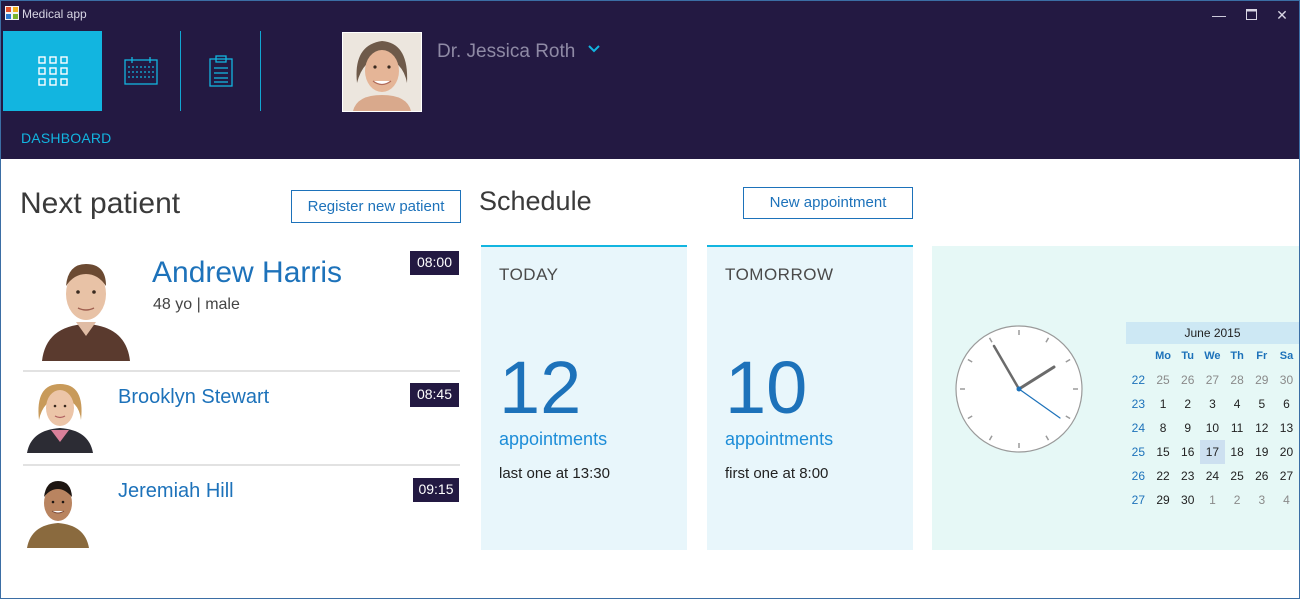  I want to click on schedule-heading: Schedule, so click(535, 201).